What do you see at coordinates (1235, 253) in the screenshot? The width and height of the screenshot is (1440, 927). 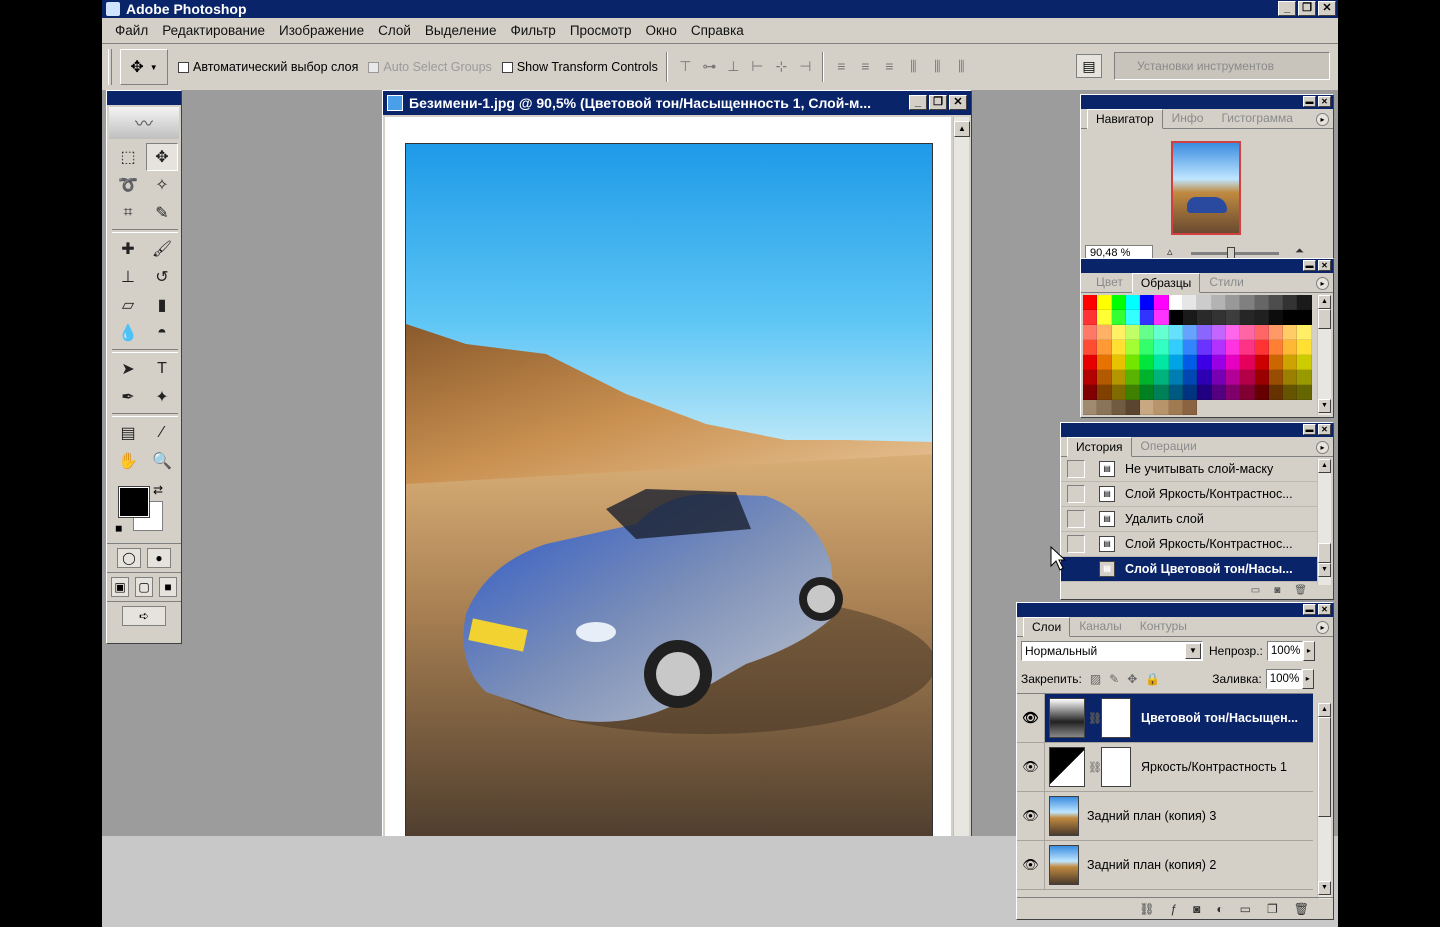 I see `navigator-zoom-slider` at bounding box center [1235, 253].